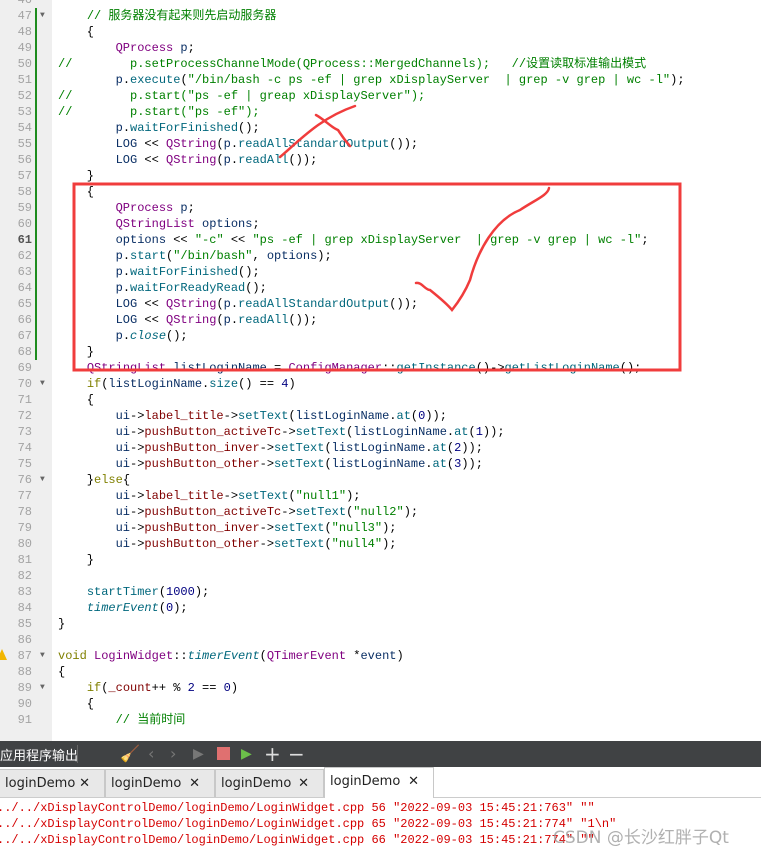  Describe the element at coordinates (380, 496) in the screenshot. I see `code-line: 77 ui->label_title->setText("null1");` at that location.